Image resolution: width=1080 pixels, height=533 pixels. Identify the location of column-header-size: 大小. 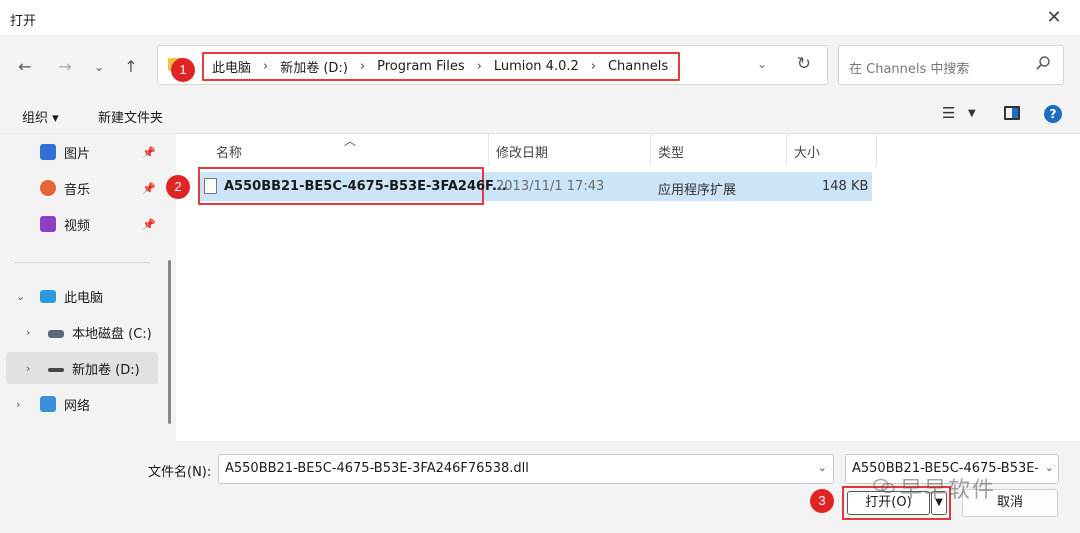
(807, 158).